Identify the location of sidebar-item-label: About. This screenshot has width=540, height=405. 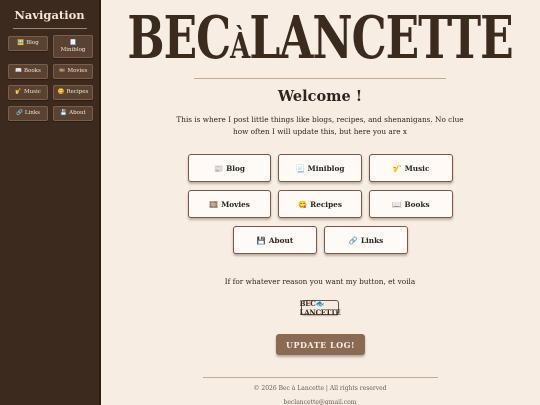
(77, 113).